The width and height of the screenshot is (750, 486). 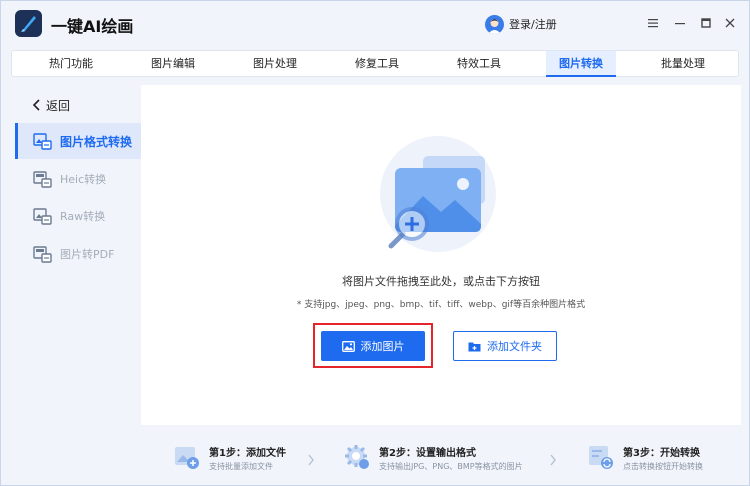 I want to click on add-image-label: 添加图片, so click(x=382, y=347).